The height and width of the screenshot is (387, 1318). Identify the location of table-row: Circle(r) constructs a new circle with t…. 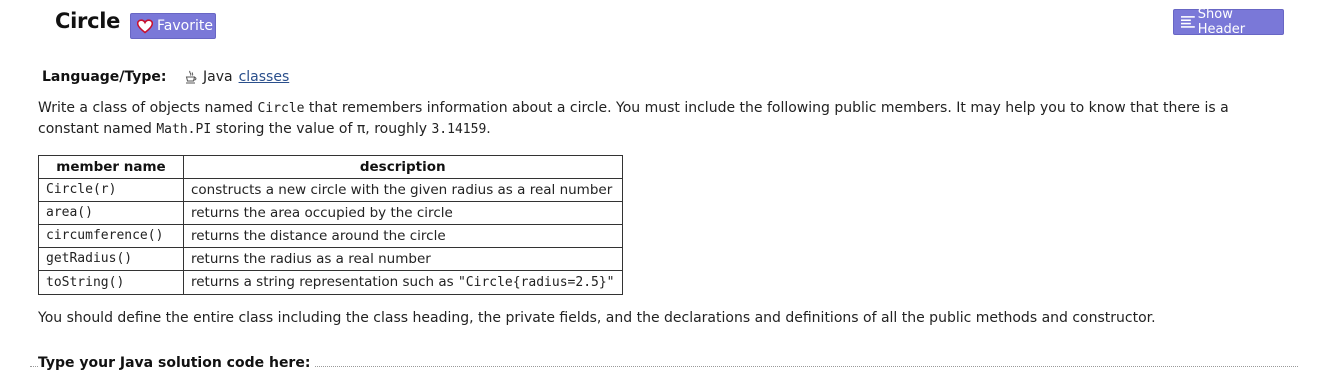
(330, 190).